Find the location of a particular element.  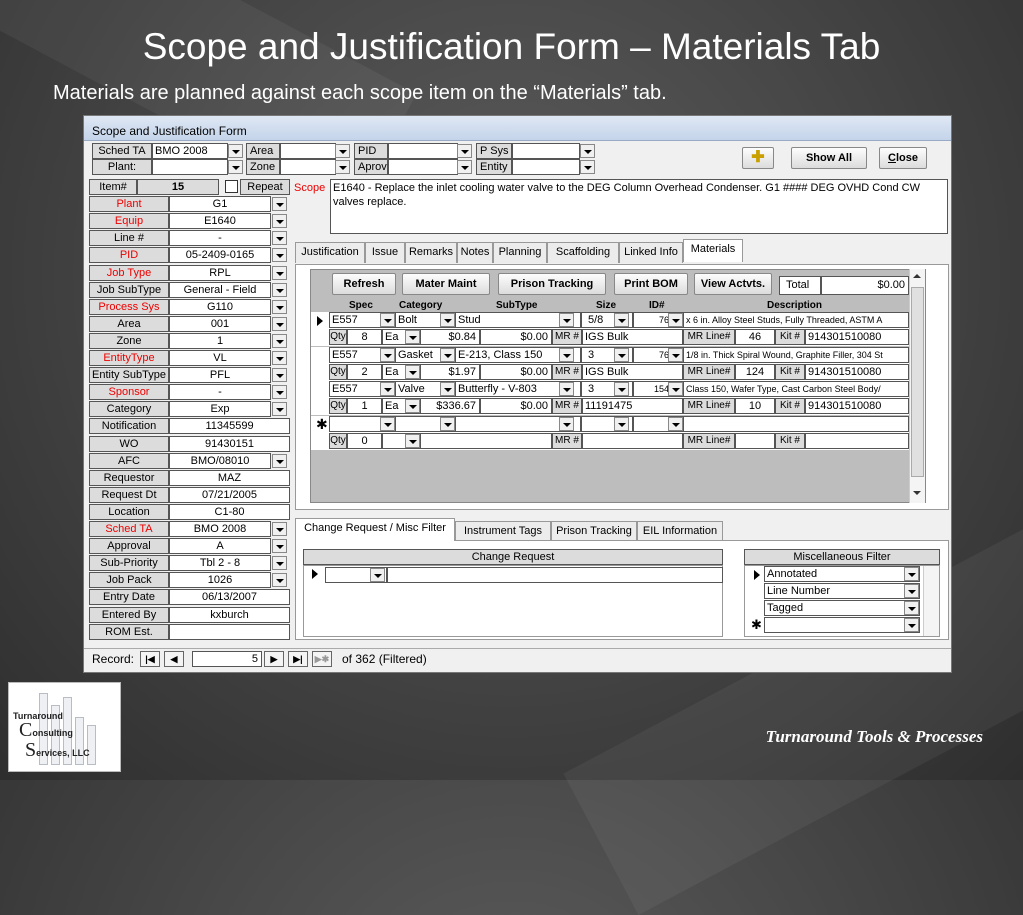

mater-maint-button: Mater Maint is located at coordinates (446, 284).